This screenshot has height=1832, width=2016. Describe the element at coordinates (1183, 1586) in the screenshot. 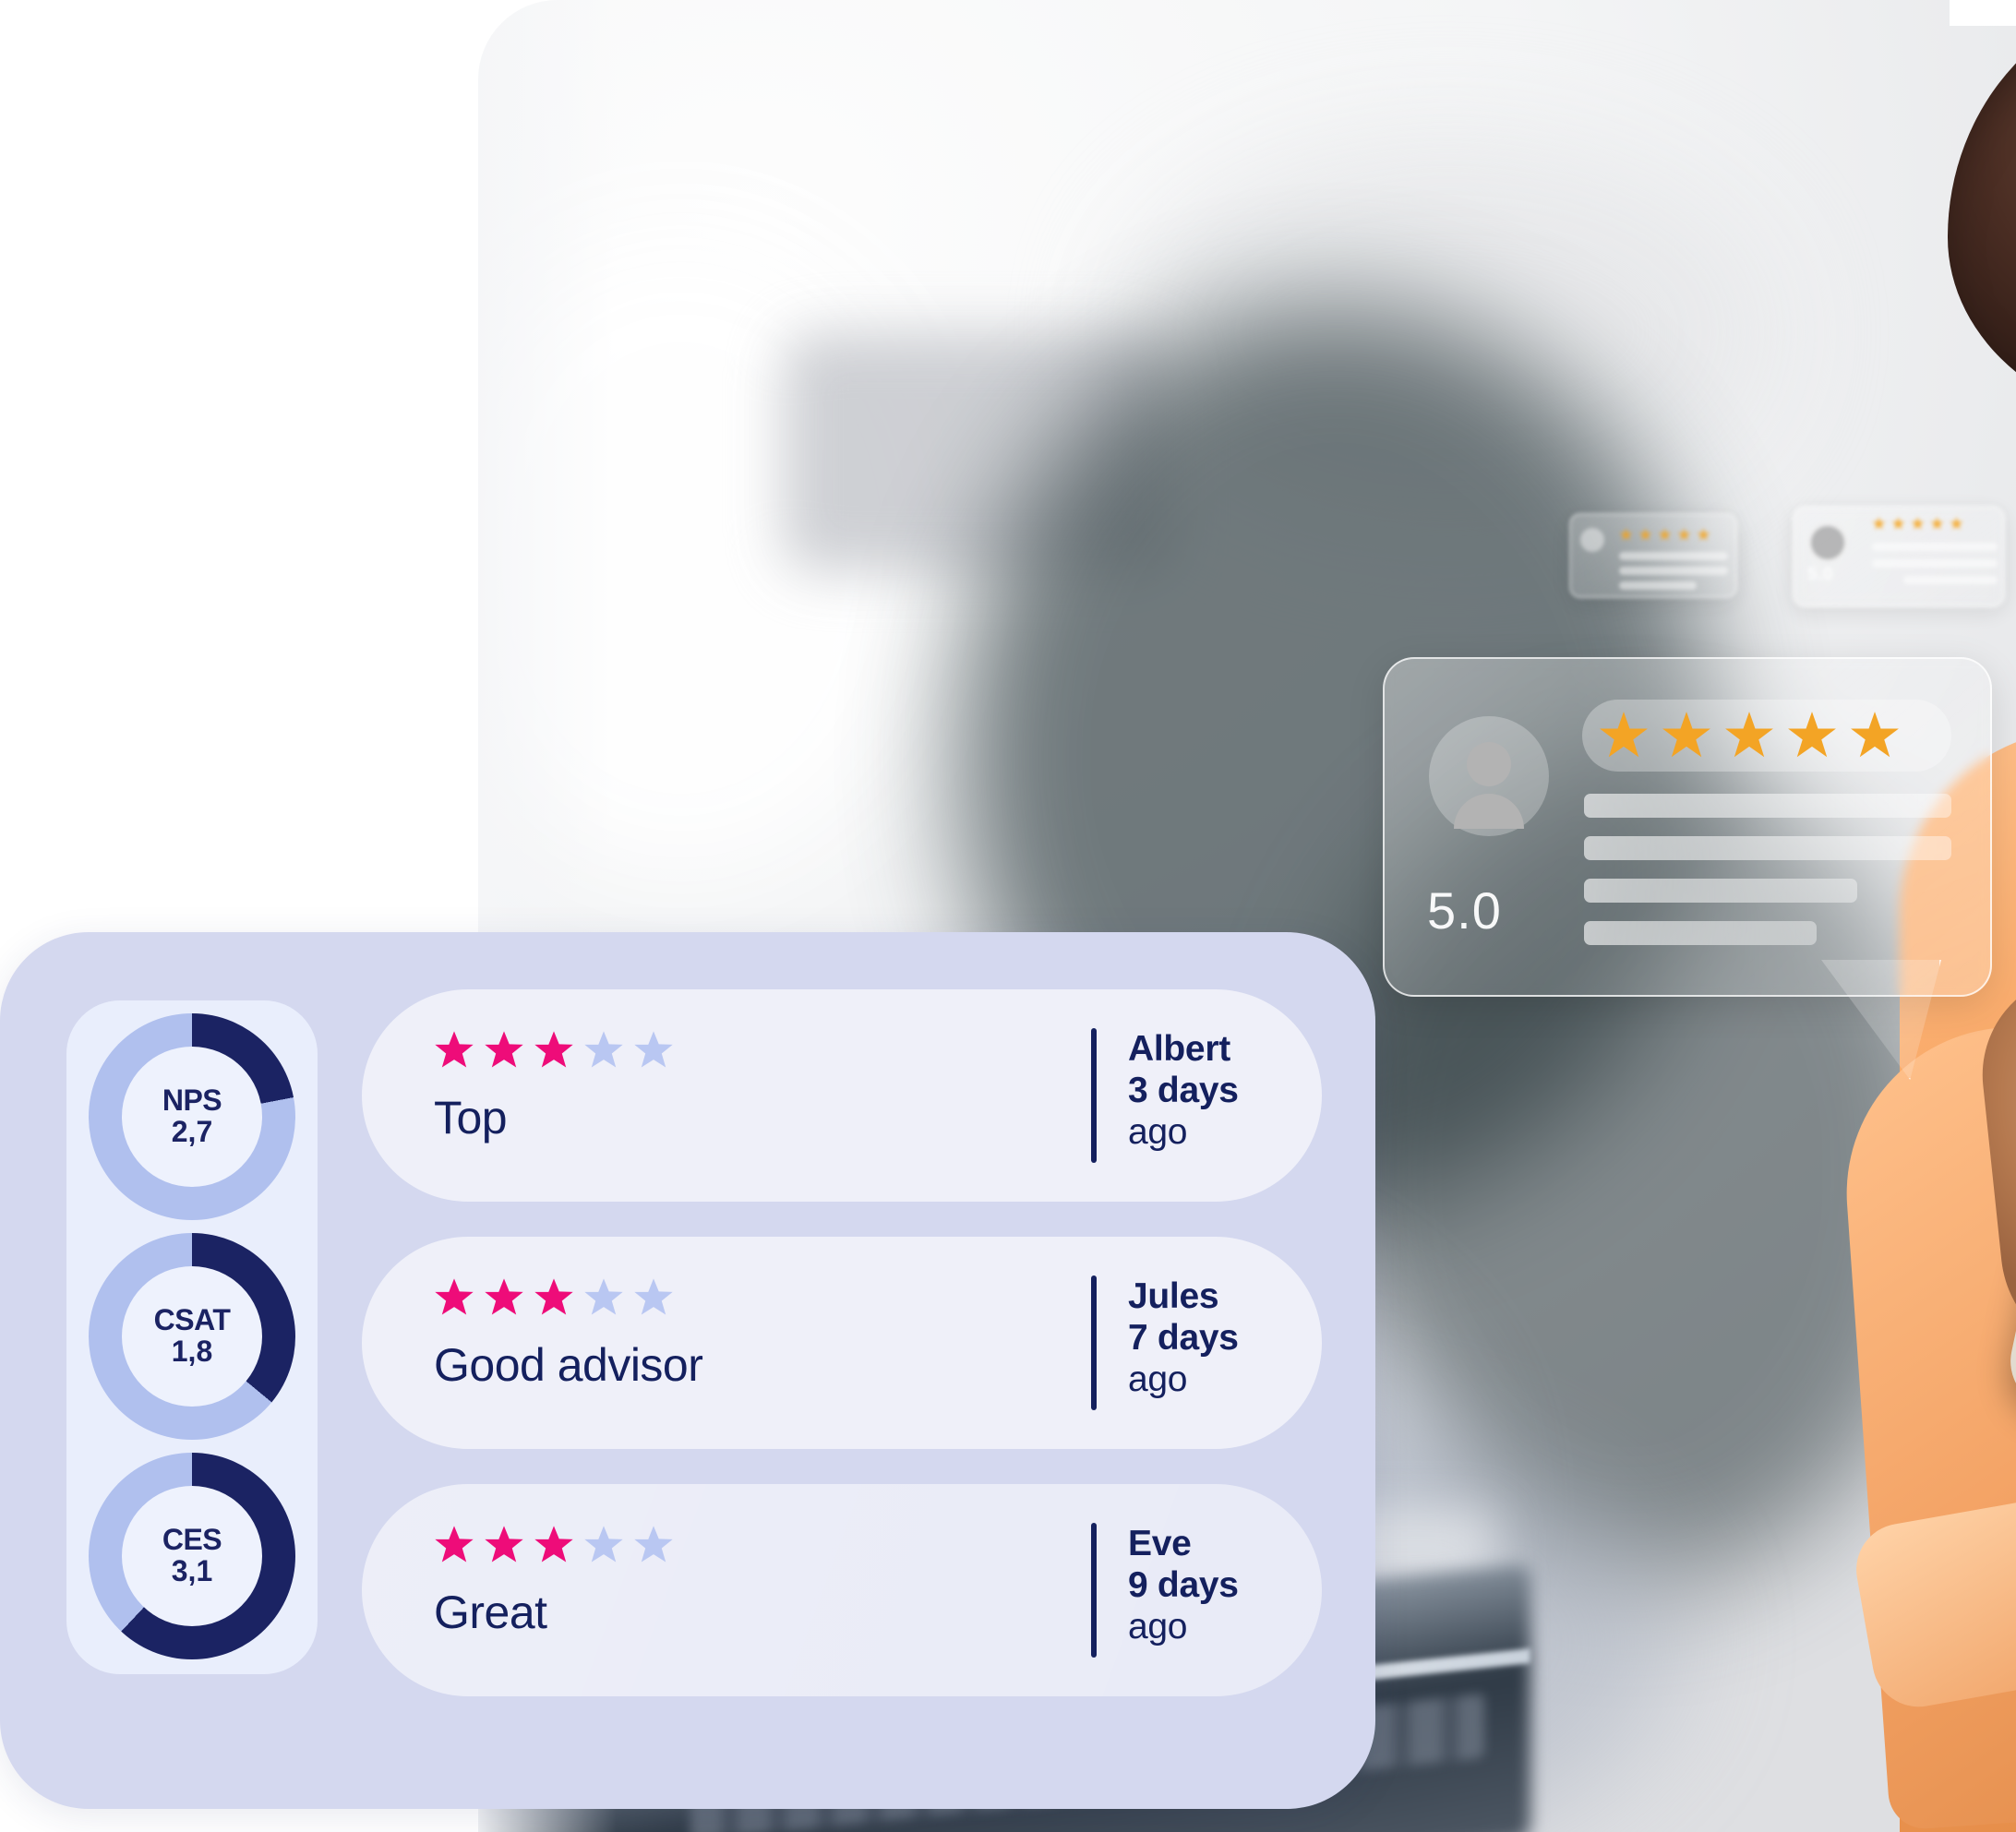

I see `review-time: 9 days` at that location.